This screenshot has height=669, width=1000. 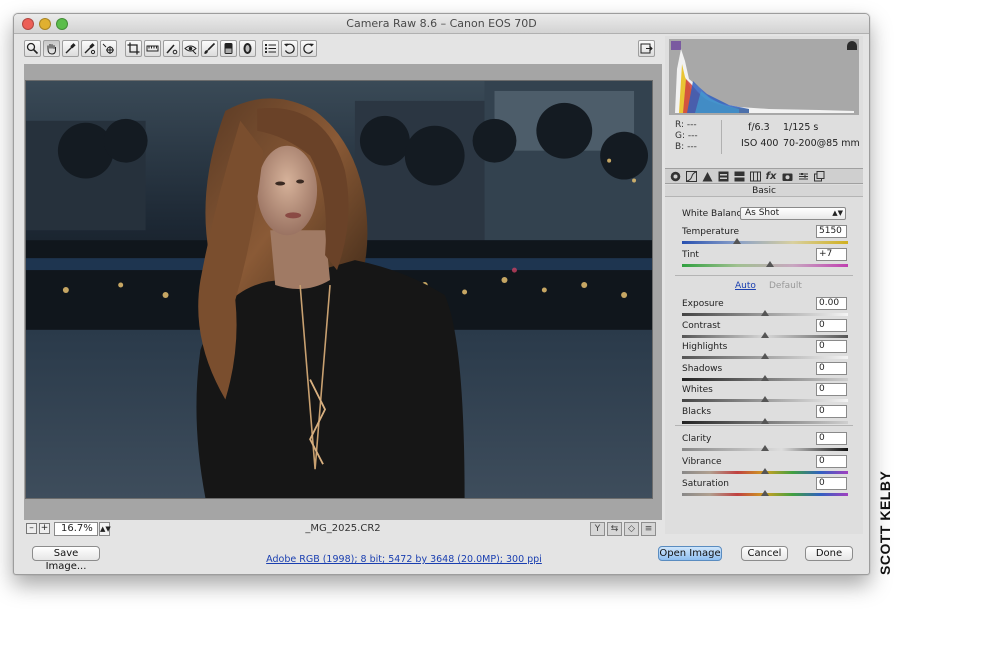 What do you see at coordinates (785, 286) in the screenshot?
I see `default-link: Default` at bounding box center [785, 286].